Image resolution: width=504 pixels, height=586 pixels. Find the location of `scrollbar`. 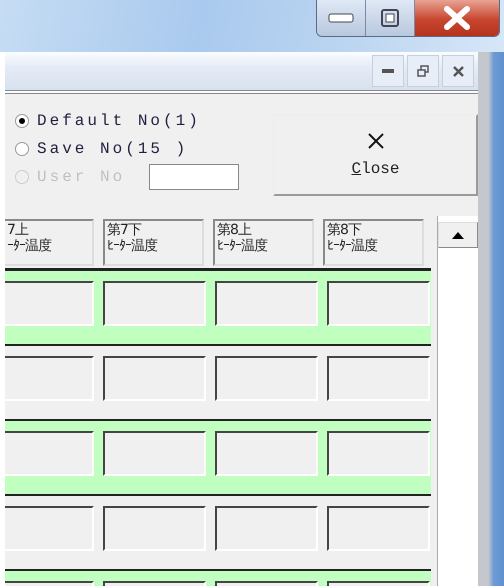

scrollbar is located at coordinates (457, 401).